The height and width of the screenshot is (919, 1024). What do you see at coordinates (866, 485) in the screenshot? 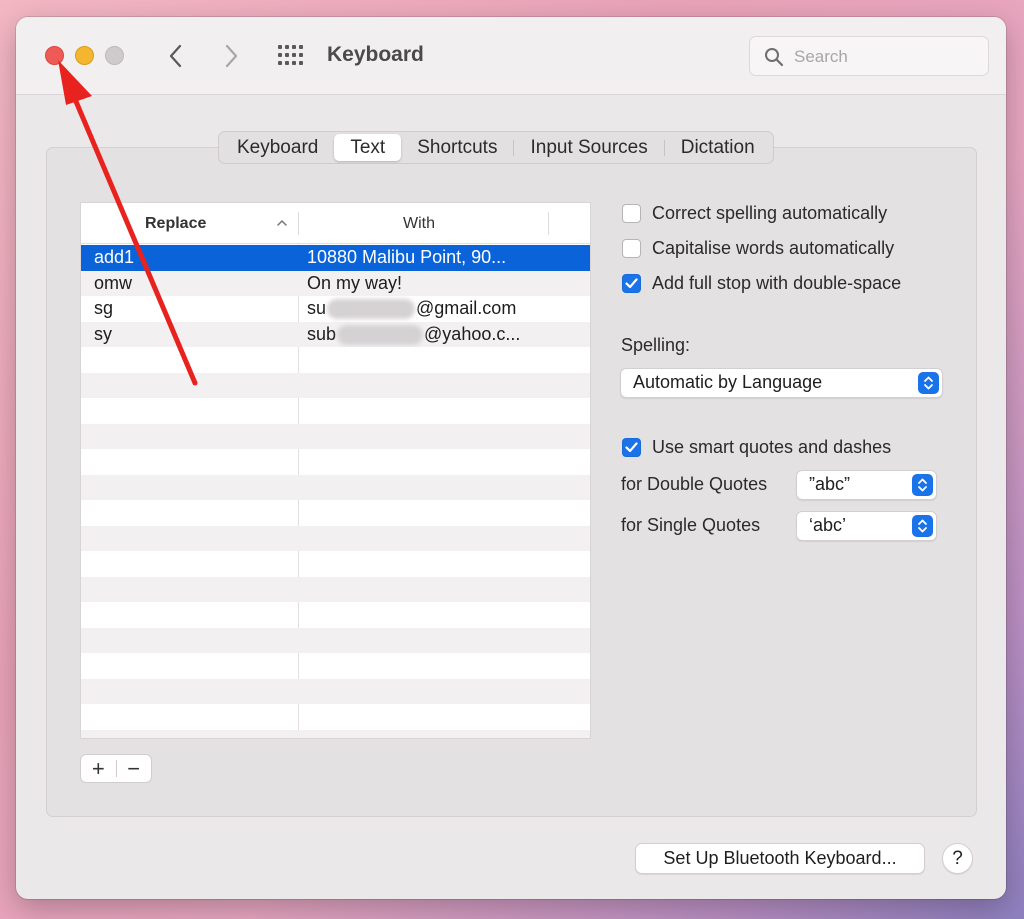
I see `double-quotes-popup: ”abc”` at bounding box center [866, 485].